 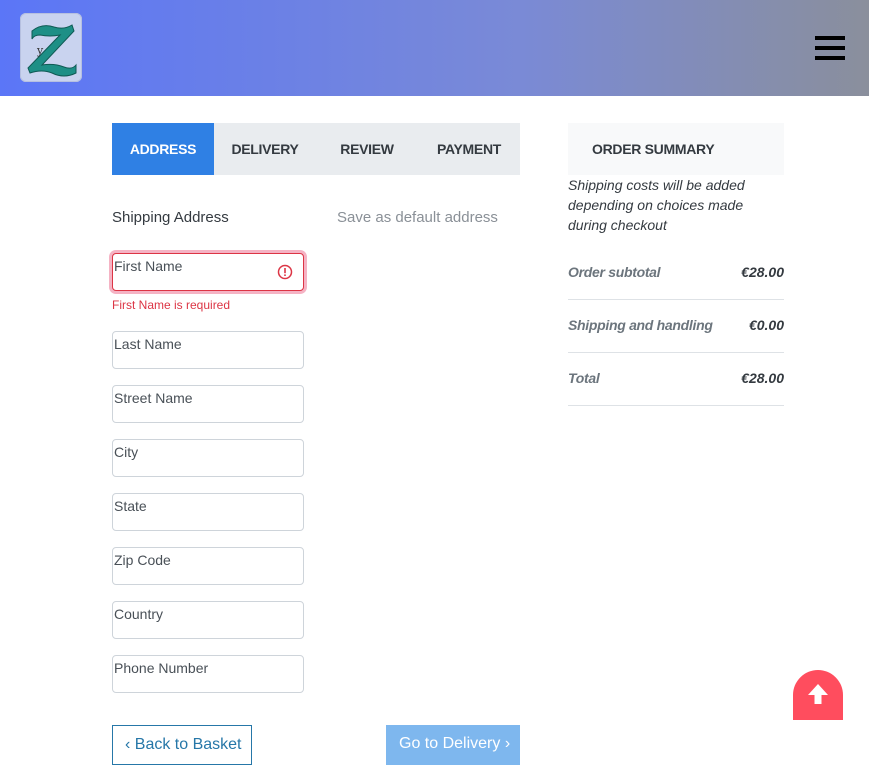 I want to click on scroll-to-top-button, so click(x=818, y=695).